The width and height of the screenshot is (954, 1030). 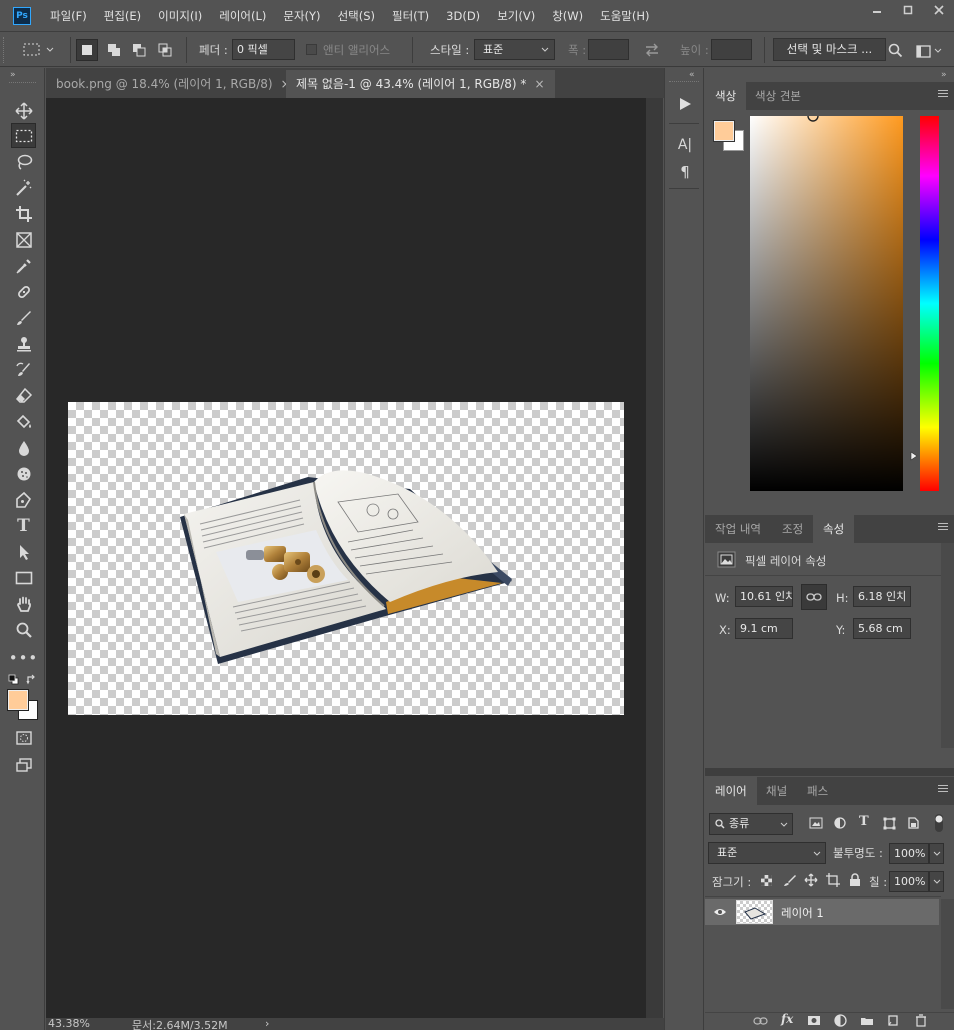 I want to click on delete-layer-trash-icon, so click(x=921, y=1020).